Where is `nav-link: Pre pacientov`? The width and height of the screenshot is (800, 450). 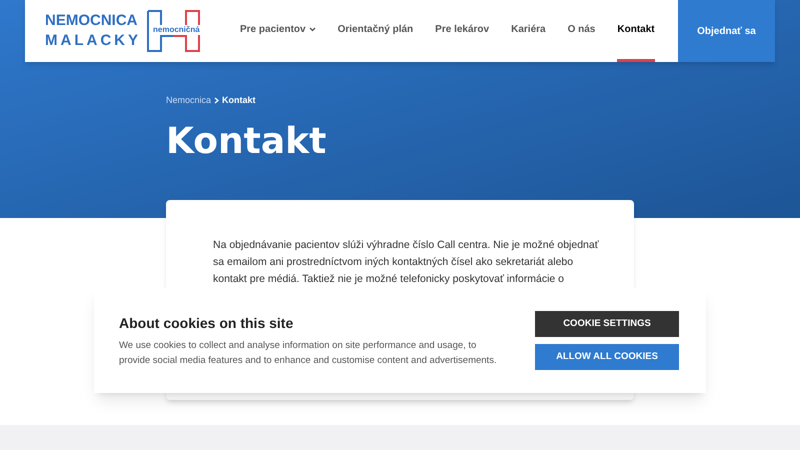 nav-link: Pre pacientov is located at coordinates (278, 31).